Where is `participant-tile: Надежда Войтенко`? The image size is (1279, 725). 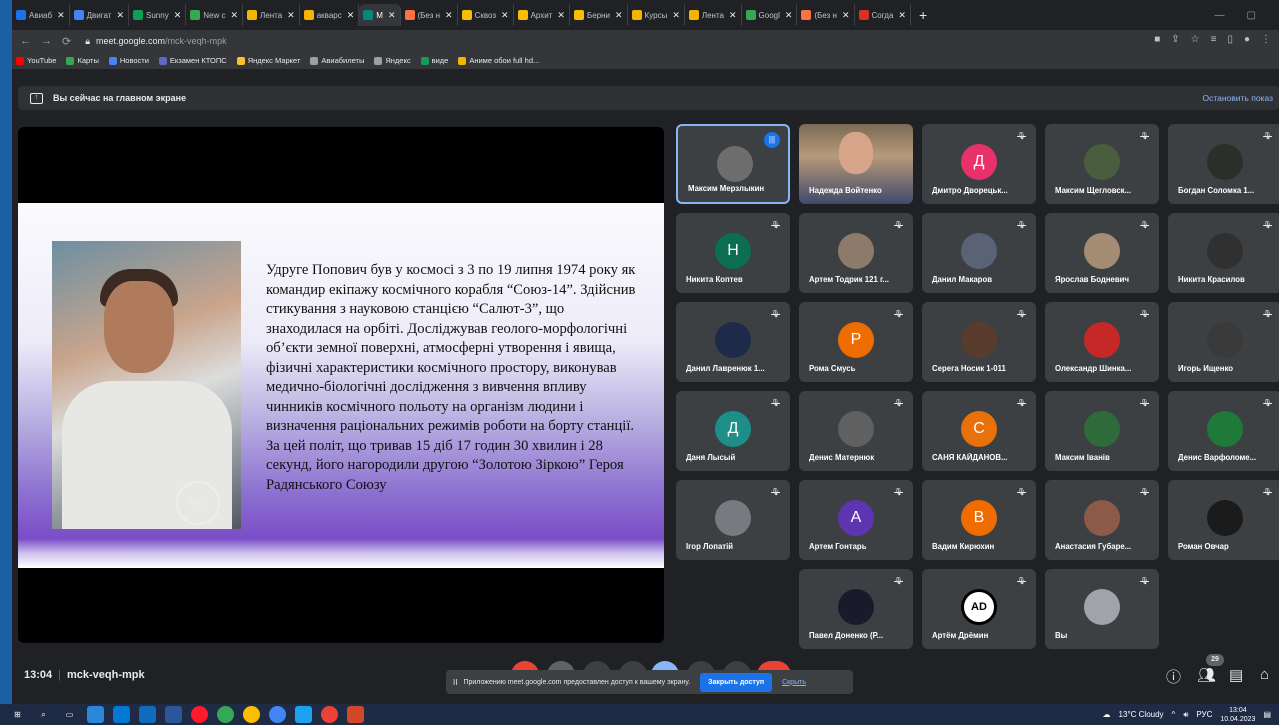
participant-tile: Надежда Войтенко is located at coordinates (856, 164).